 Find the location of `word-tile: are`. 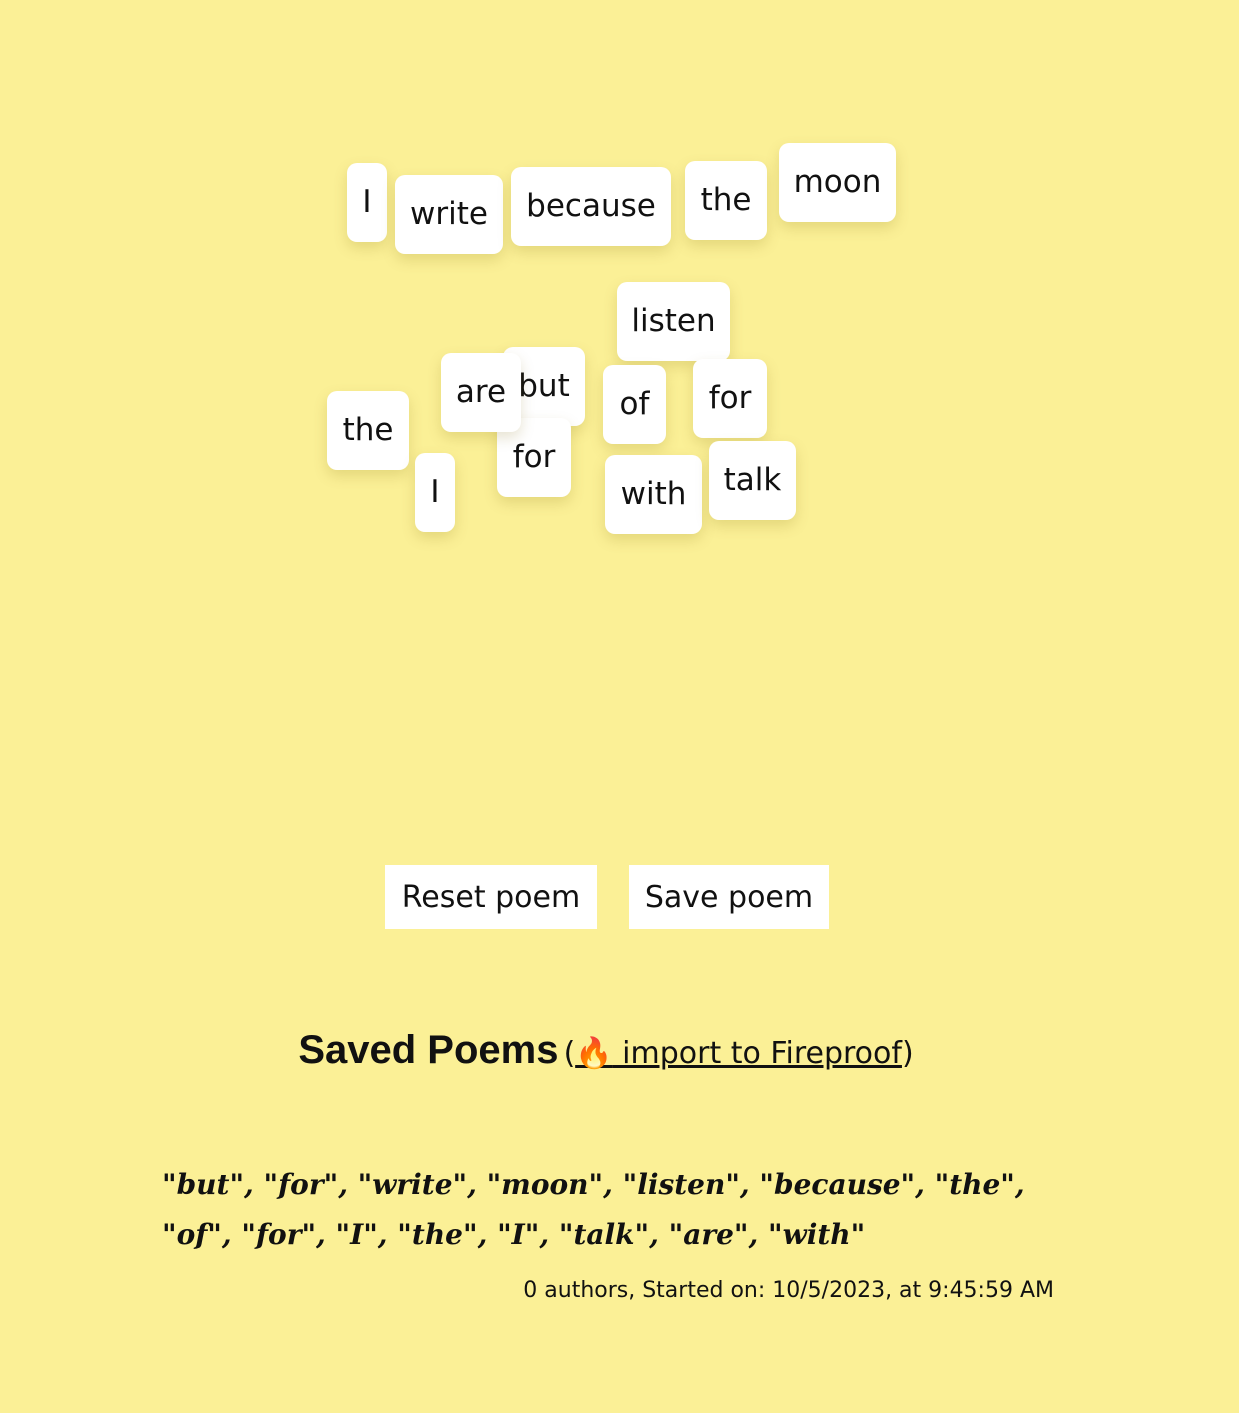

word-tile: are is located at coordinates (481, 392).